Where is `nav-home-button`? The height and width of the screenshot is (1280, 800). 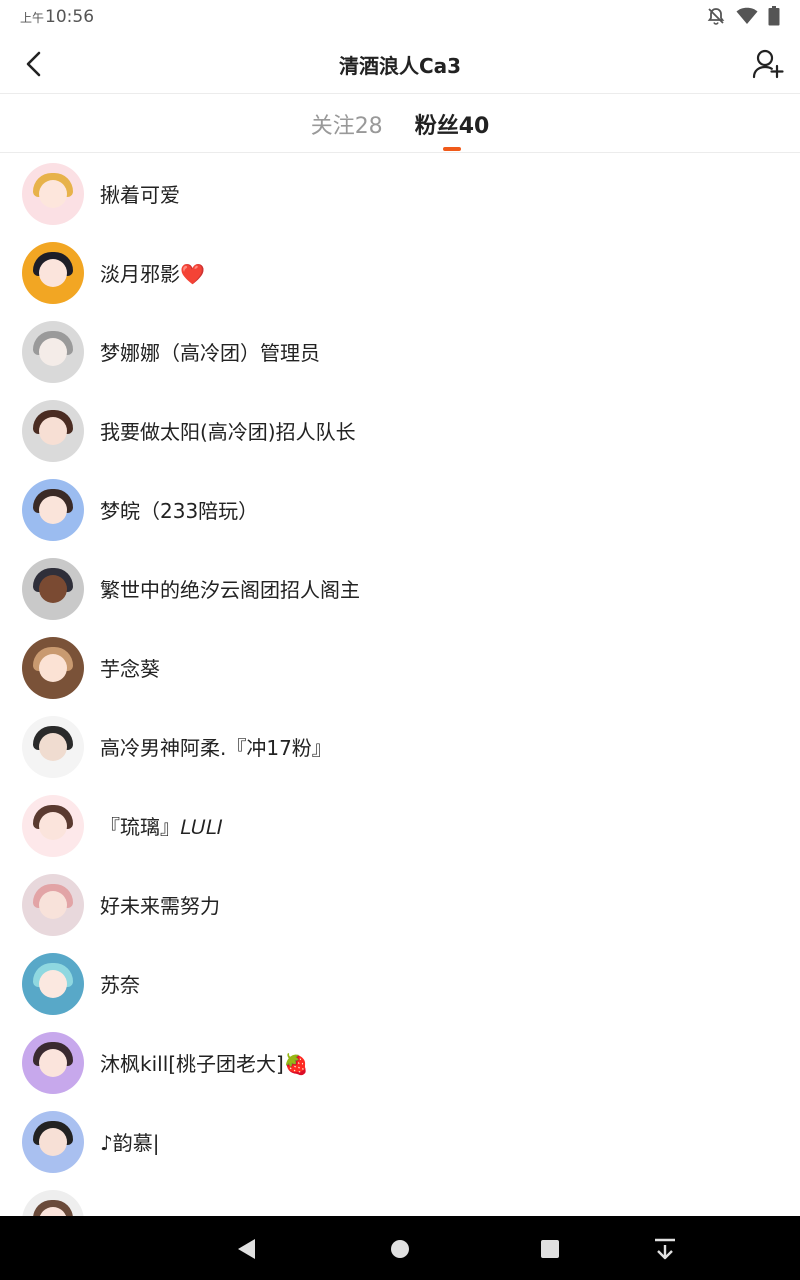
nav-home-button is located at coordinates (400, 1249).